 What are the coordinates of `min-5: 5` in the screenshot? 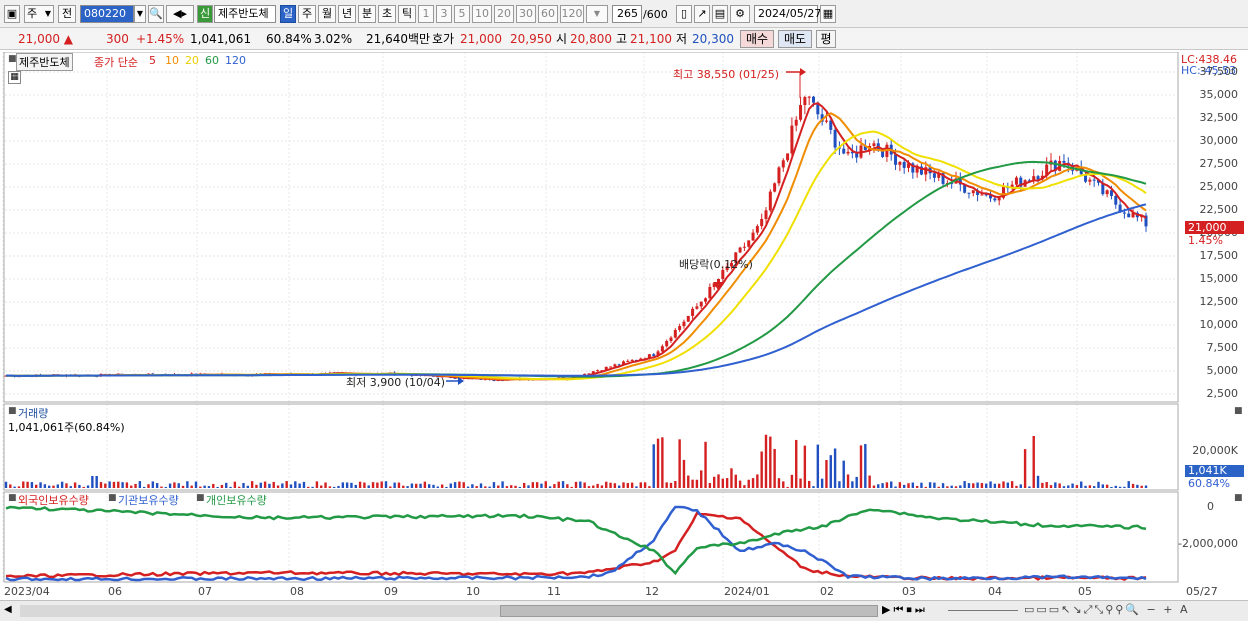 It's located at (462, 14).